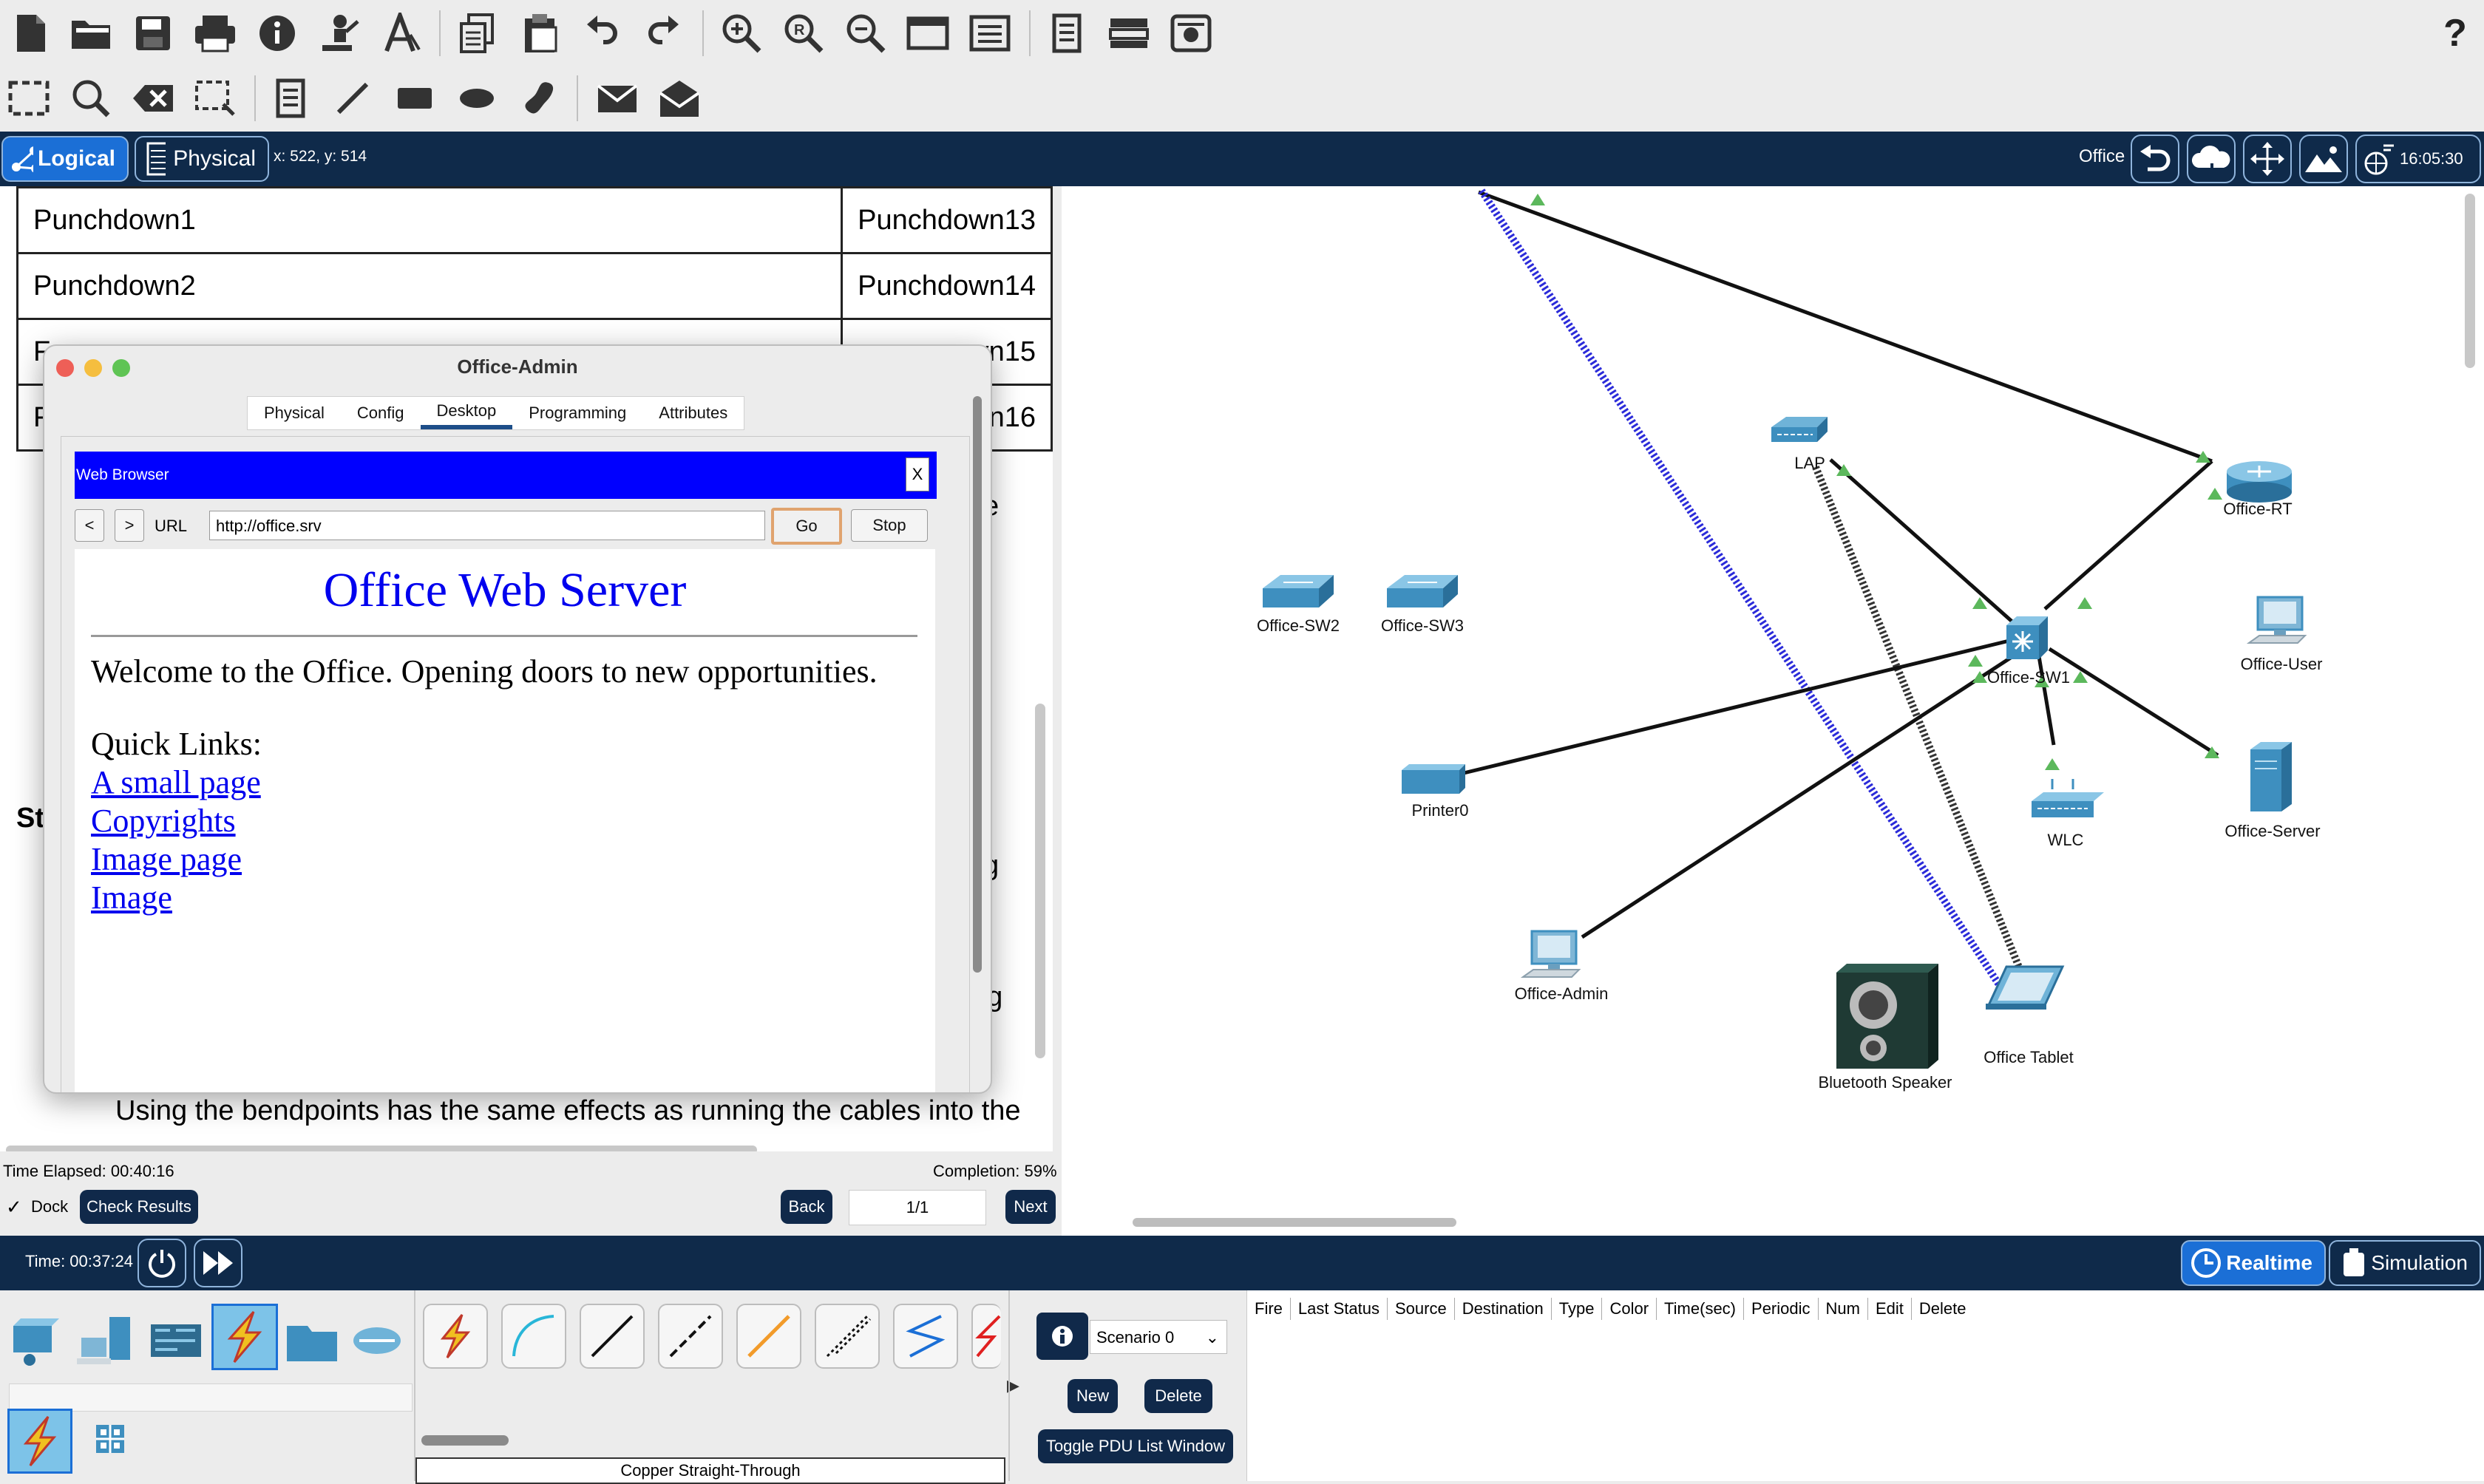 The width and height of the screenshot is (2484, 1484). What do you see at coordinates (477, 33) in the screenshot?
I see `copy-icon` at bounding box center [477, 33].